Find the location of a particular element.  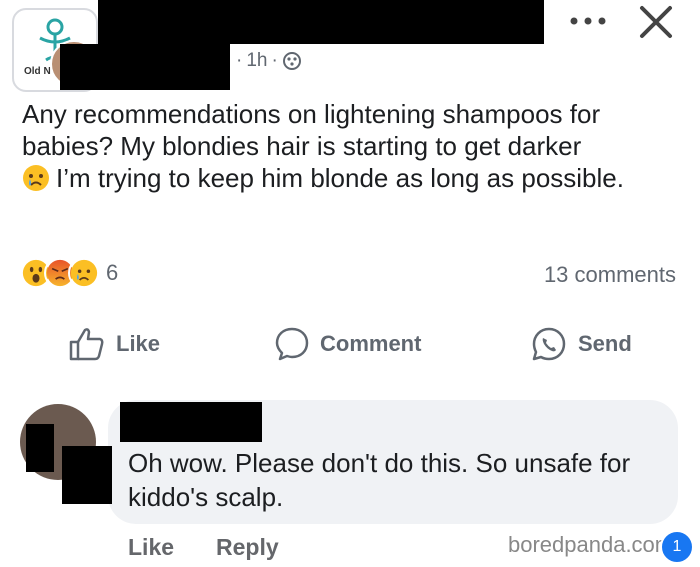

more-dots-icon is located at coordinates (588, 21).